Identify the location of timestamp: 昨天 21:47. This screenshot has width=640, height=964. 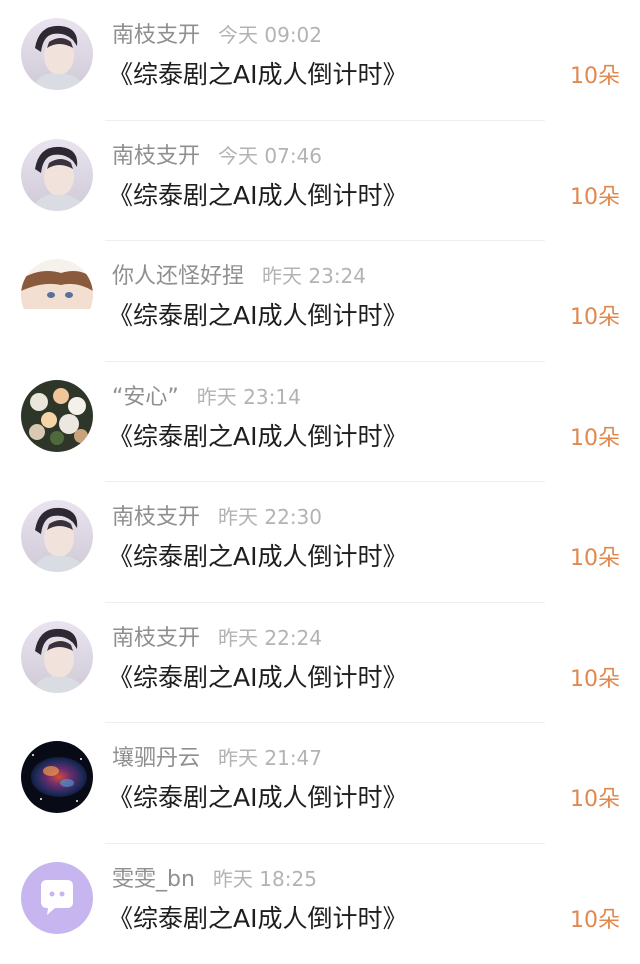
(270, 758).